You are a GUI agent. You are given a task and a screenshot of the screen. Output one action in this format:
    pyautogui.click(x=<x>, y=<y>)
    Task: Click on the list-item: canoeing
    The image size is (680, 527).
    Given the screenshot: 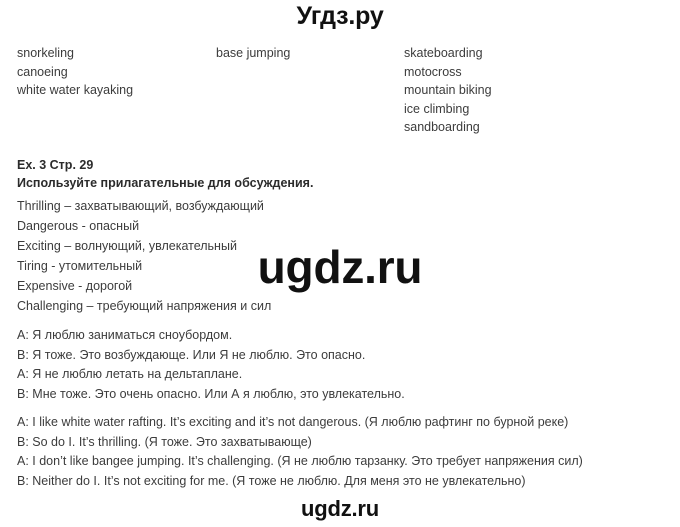 What is the action you would take?
    pyautogui.click(x=42, y=71)
    